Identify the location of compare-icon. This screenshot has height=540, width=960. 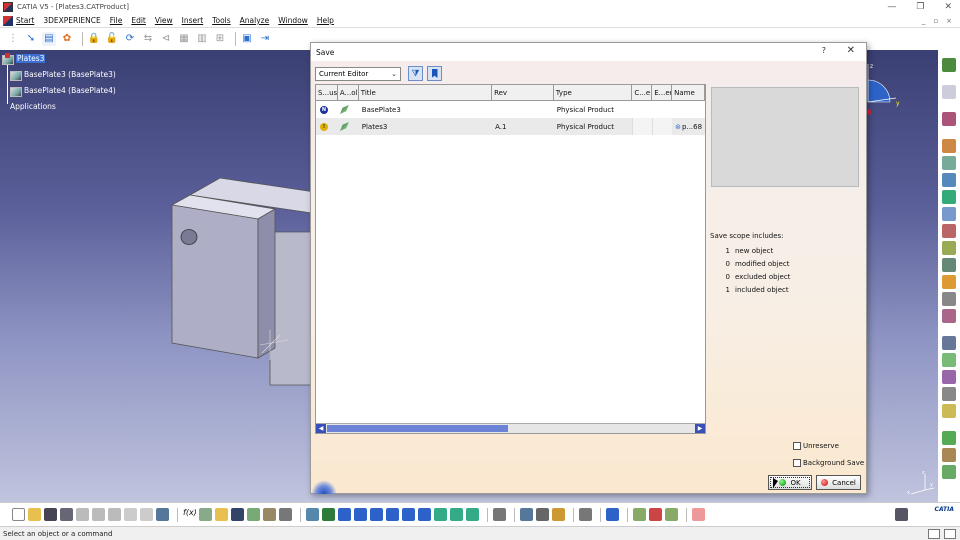
(526, 514).